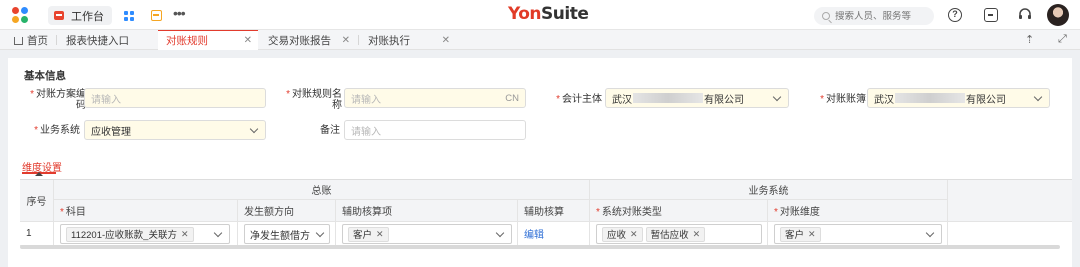  What do you see at coordinates (39, 174) in the screenshot?
I see `active-tab-caret` at bounding box center [39, 174].